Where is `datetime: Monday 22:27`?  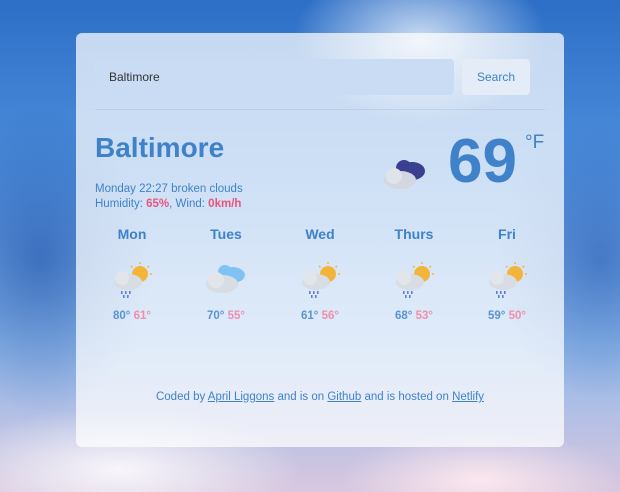
datetime: Monday 22:27 is located at coordinates (131, 189).